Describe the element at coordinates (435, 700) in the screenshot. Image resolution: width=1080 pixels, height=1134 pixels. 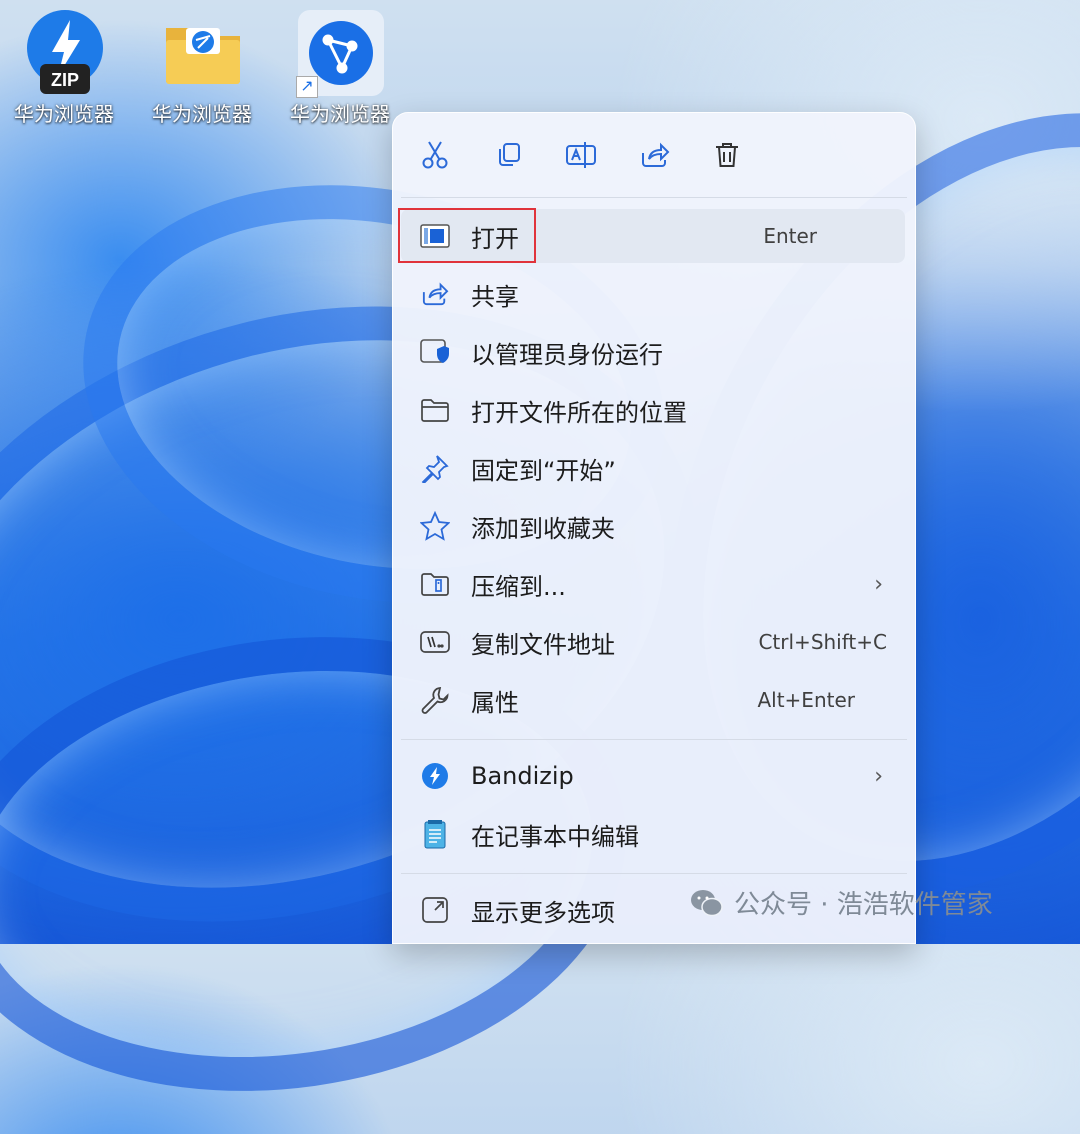
I see `wrench-icon` at that location.